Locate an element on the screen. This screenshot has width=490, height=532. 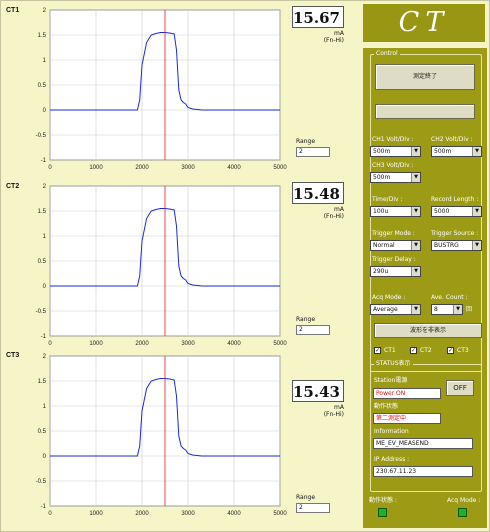
trigger-source-label: Trigger Source : is located at coordinates (455, 233).